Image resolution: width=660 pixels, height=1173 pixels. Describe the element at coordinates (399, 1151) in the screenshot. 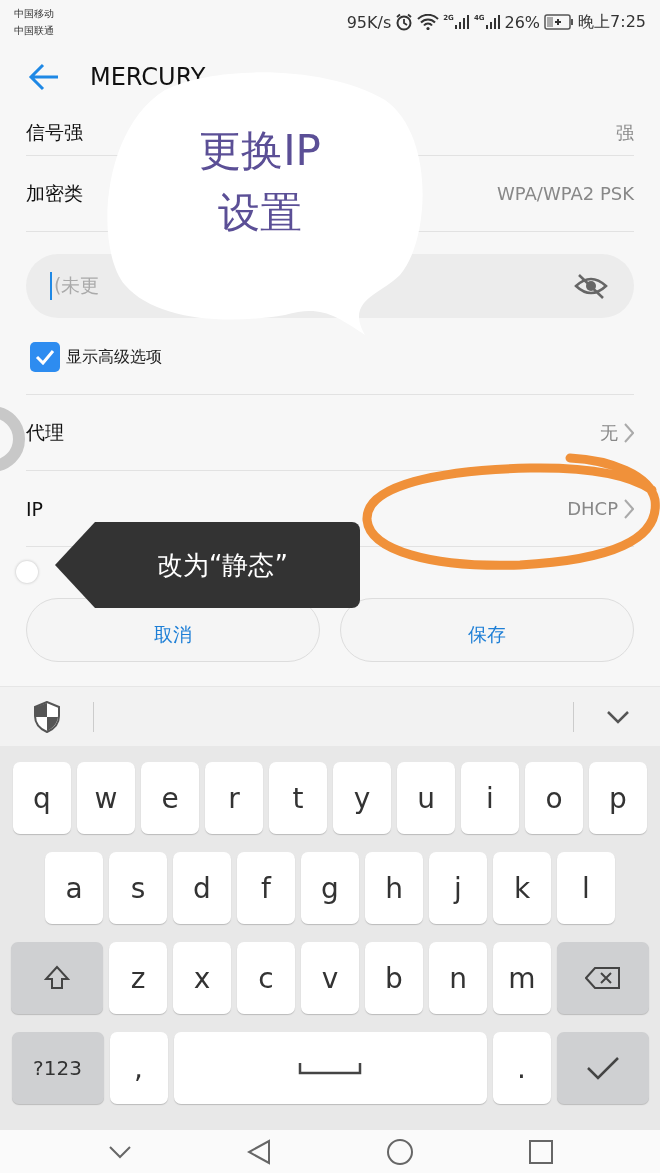

I see `home-circle-icon` at that location.